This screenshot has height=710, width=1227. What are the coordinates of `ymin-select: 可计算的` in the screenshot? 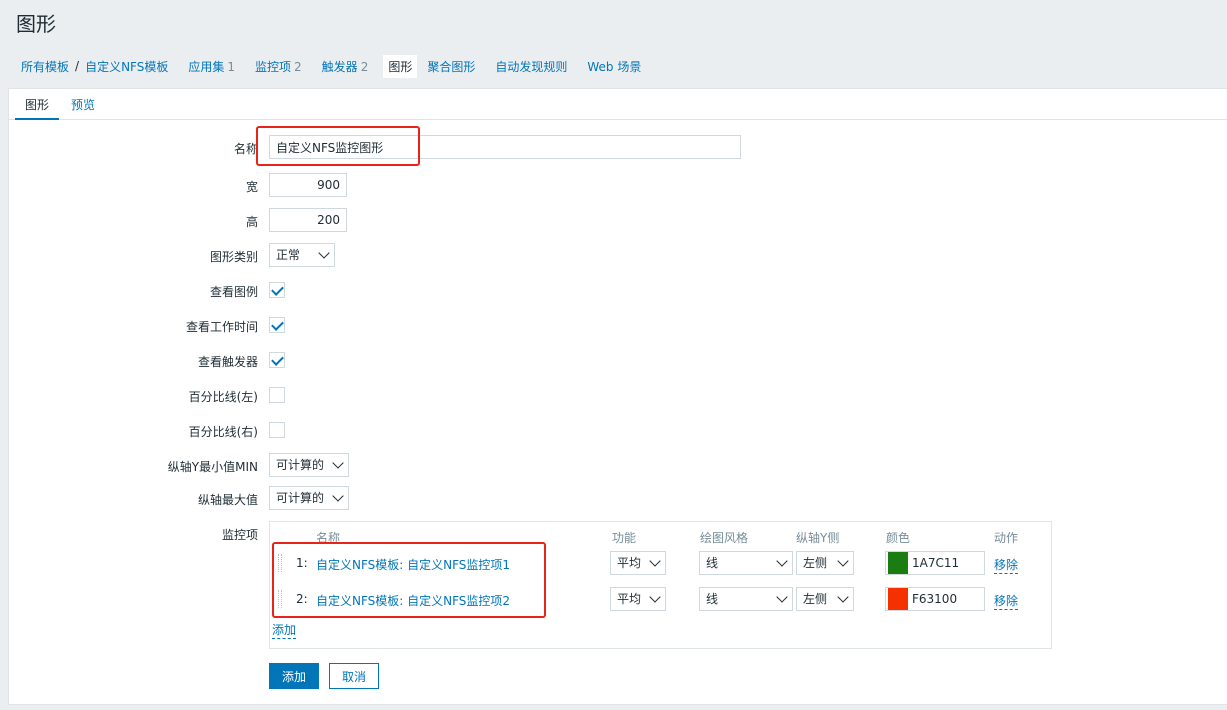 It's located at (309, 465).